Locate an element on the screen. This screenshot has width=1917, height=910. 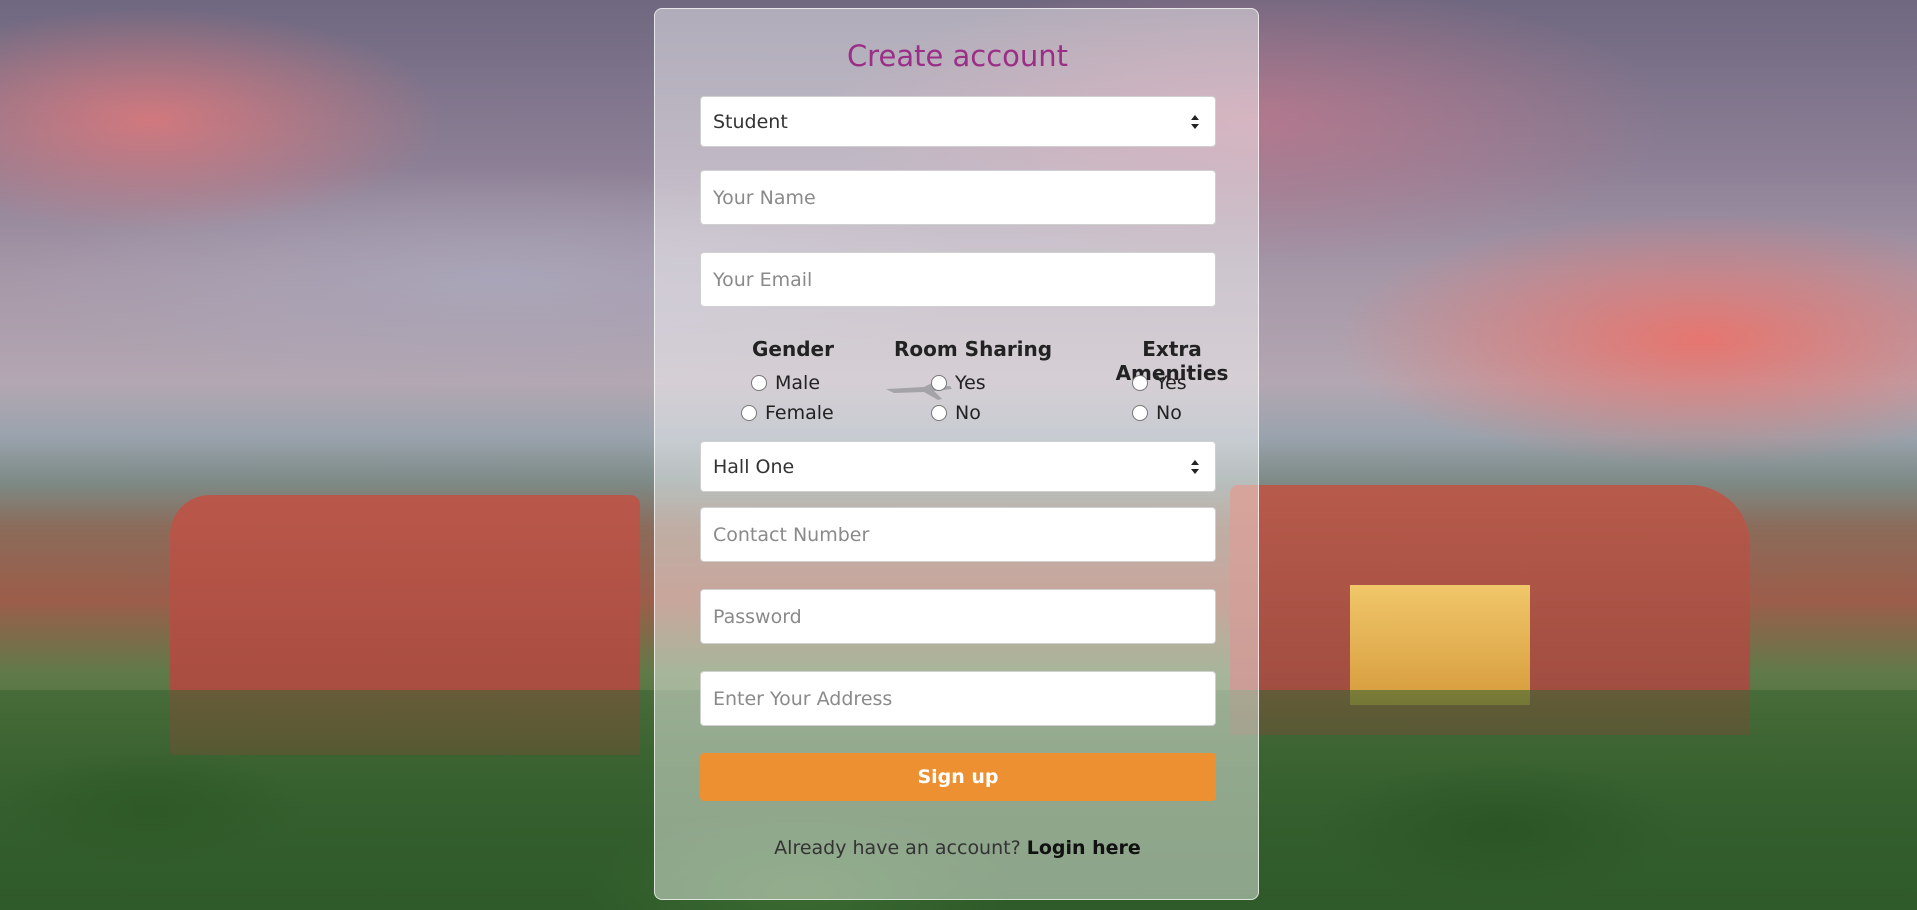
room-sharing-yes-option: Yes is located at coordinates (958, 383).